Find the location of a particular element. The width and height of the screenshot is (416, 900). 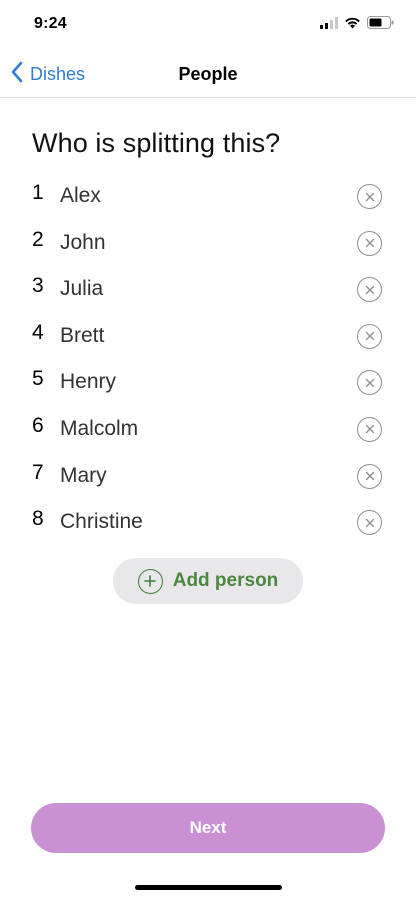

person-row: 6 is located at coordinates (208, 426).